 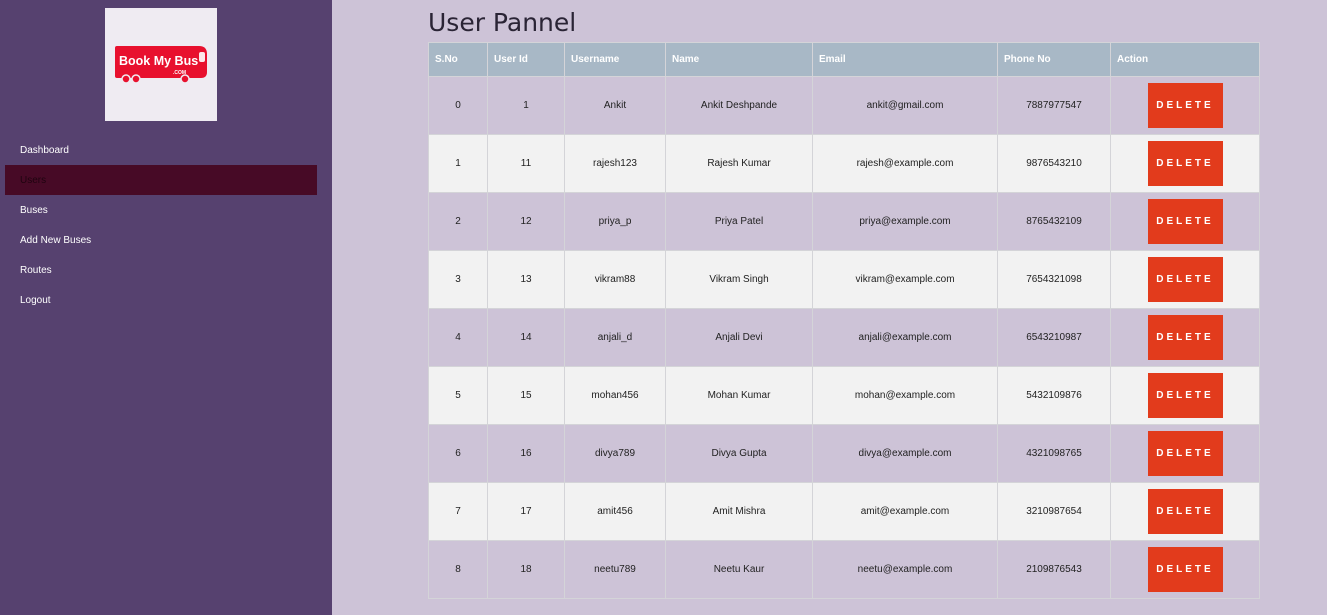 I want to click on cell-username: vikram88, so click(x=615, y=279).